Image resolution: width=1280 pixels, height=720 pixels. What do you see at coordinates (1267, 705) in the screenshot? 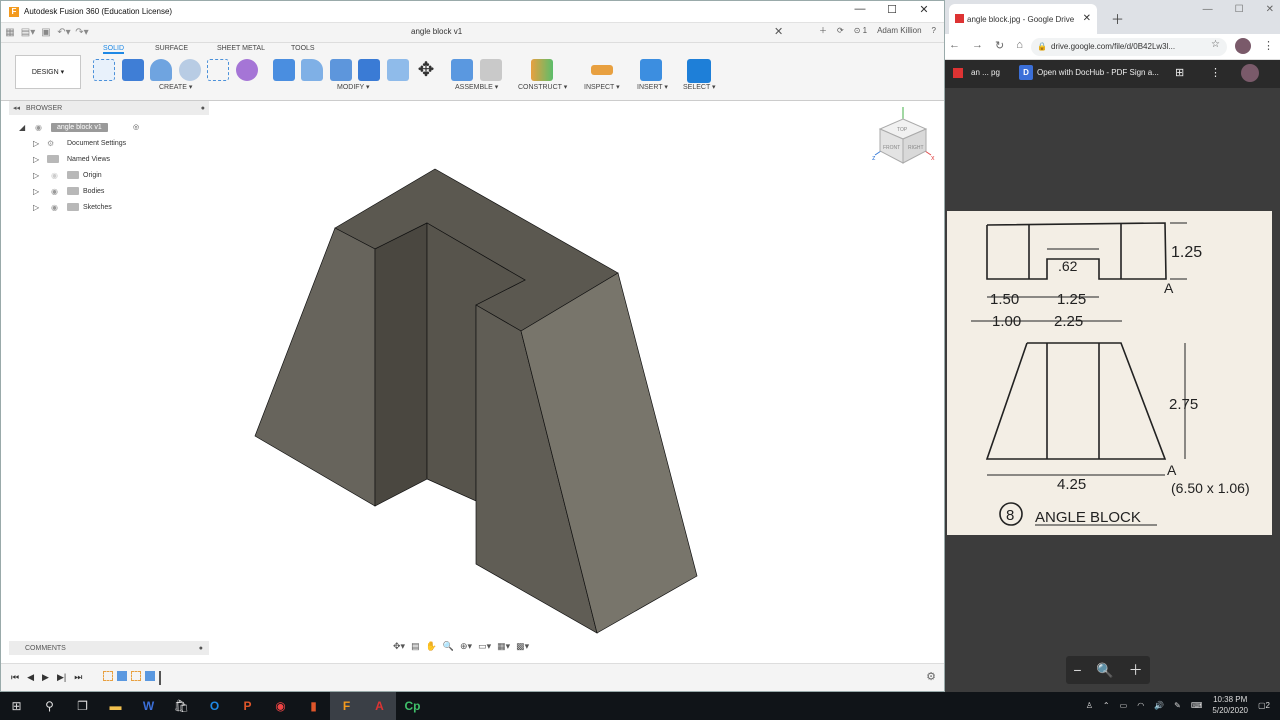
I see `notification-count: 2` at bounding box center [1267, 705].